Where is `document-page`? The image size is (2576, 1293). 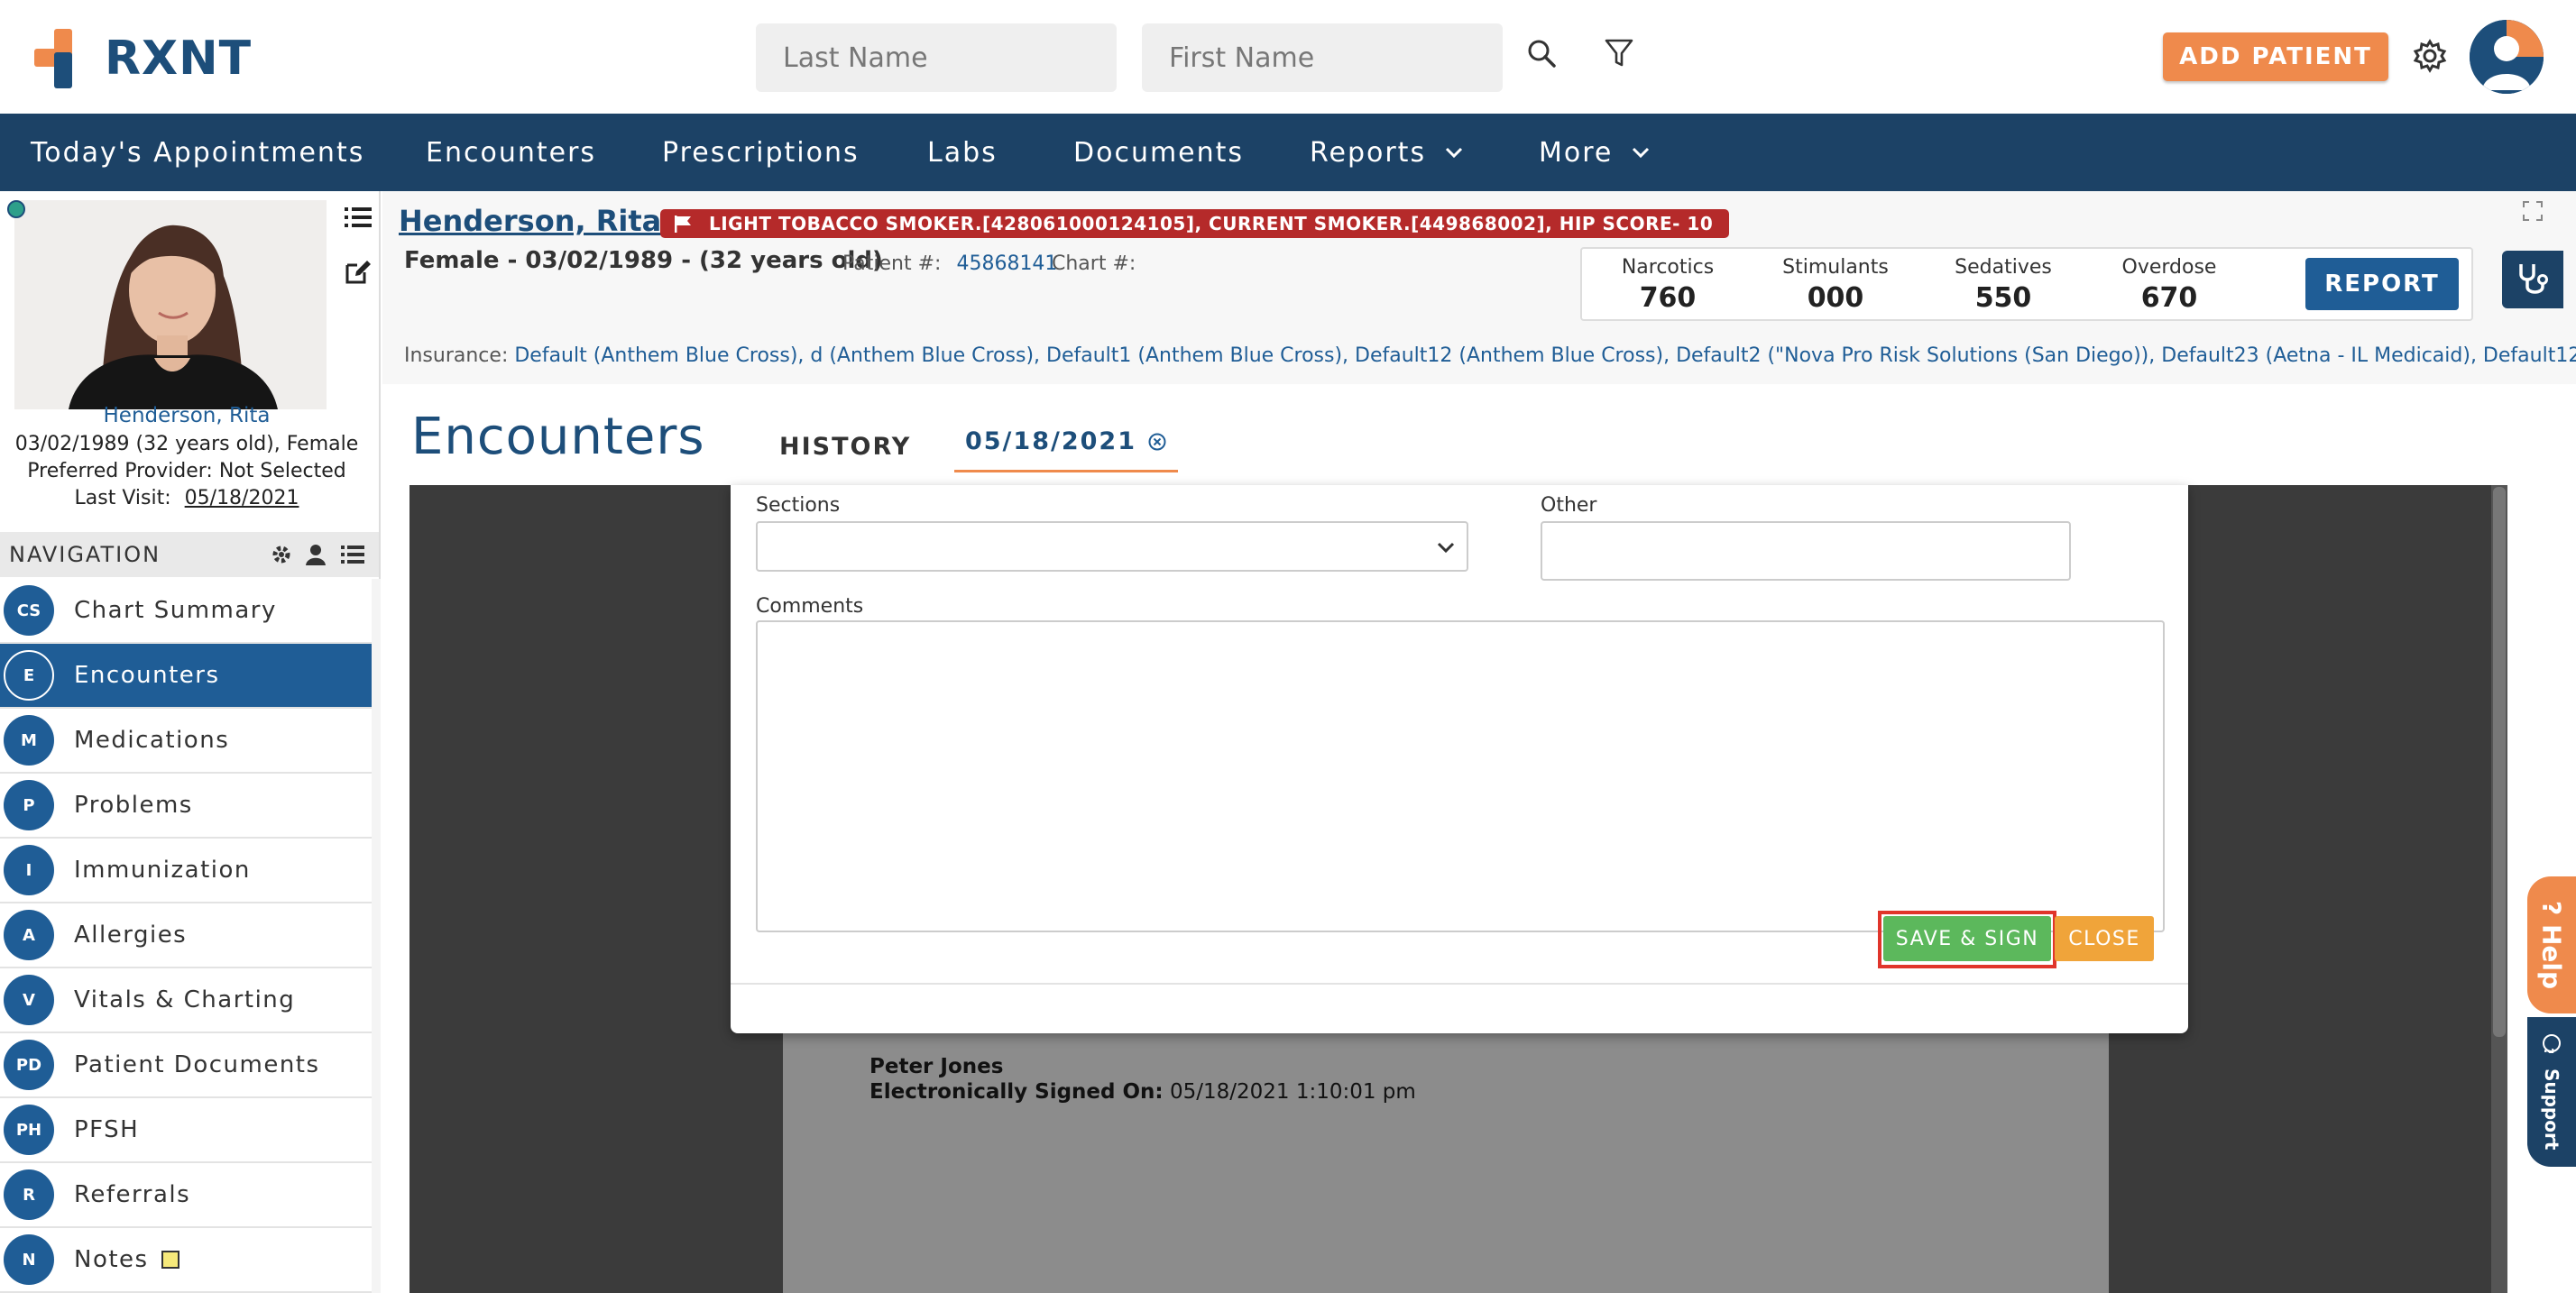 document-page is located at coordinates (1446, 1142).